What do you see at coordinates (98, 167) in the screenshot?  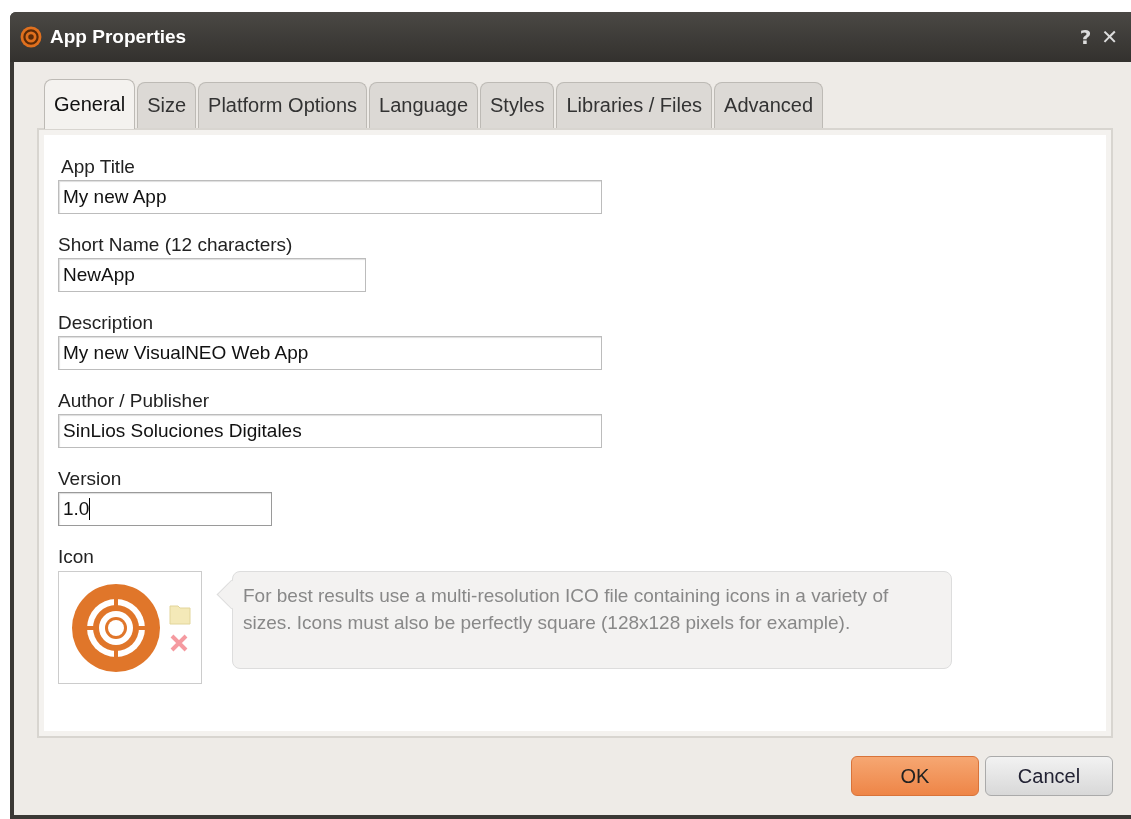 I see `field-label: App Title` at bounding box center [98, 167].